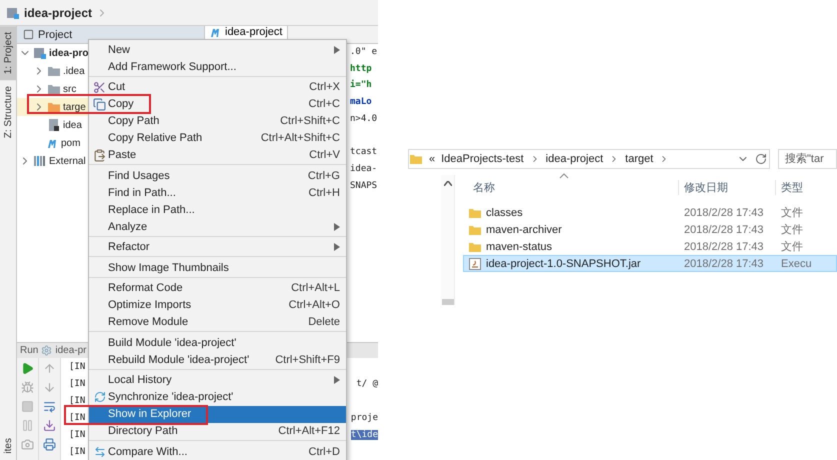 This screenshot has height=460, width=837. Describe the element at coordinates (519, 246) in the screenshot. I see `file-name: maven-status` at that location.